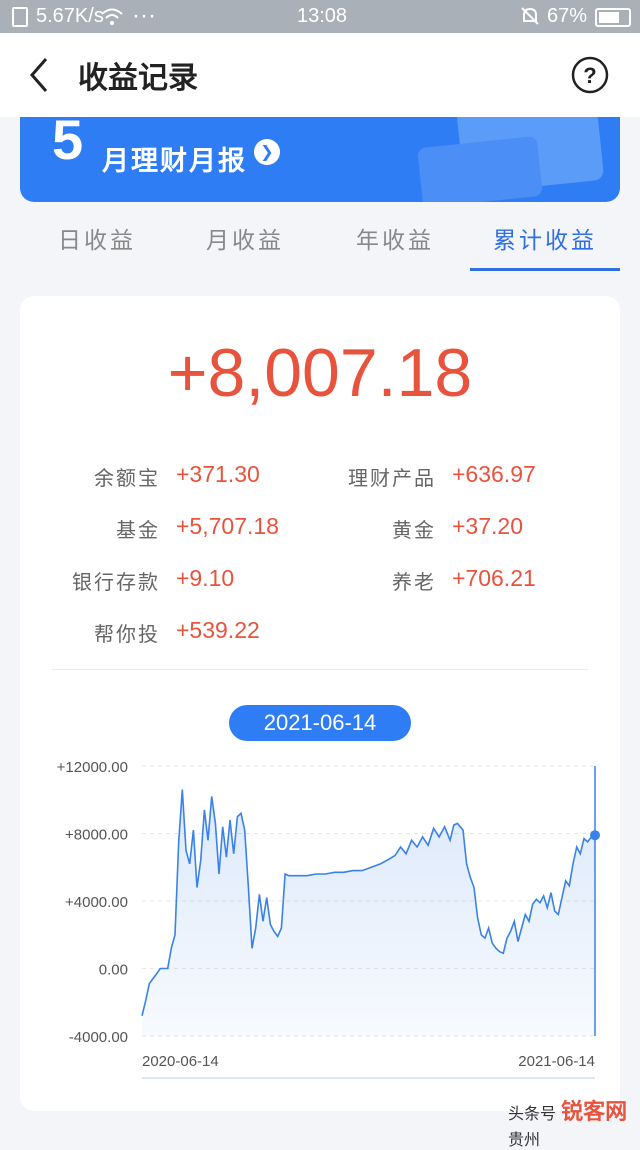 This screenshot has width=640, height=1150. I want to click on back-arrow-icon, so click(41, 75).